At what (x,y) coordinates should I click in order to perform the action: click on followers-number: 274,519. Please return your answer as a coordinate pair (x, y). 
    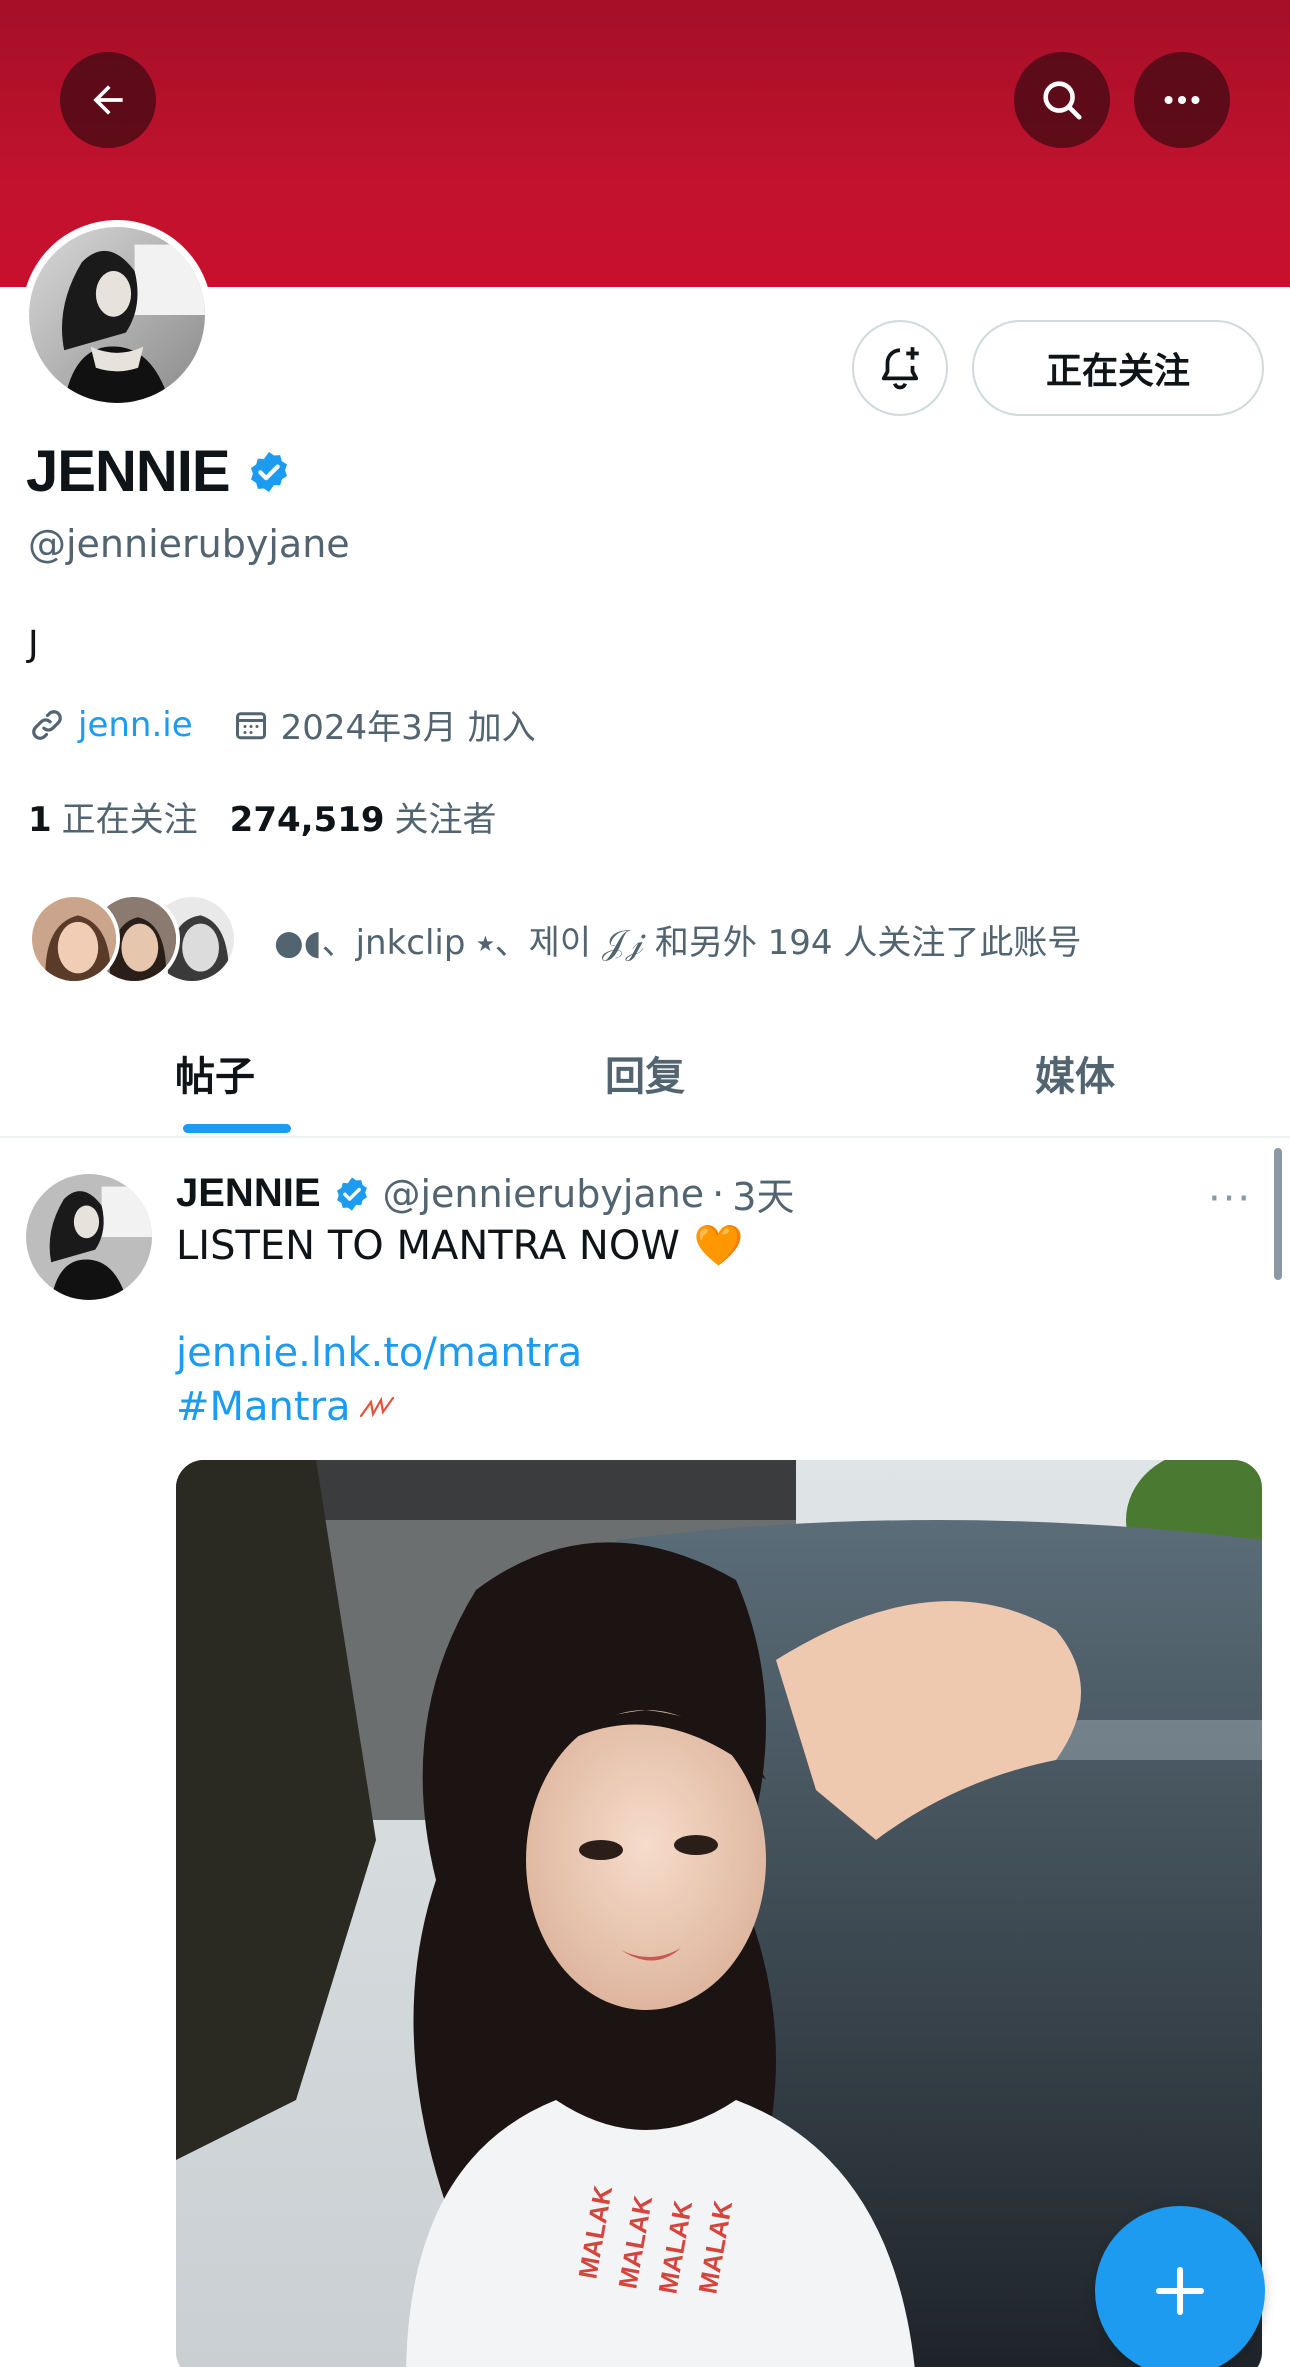
    Looking at the image, I should click on (307, 820).